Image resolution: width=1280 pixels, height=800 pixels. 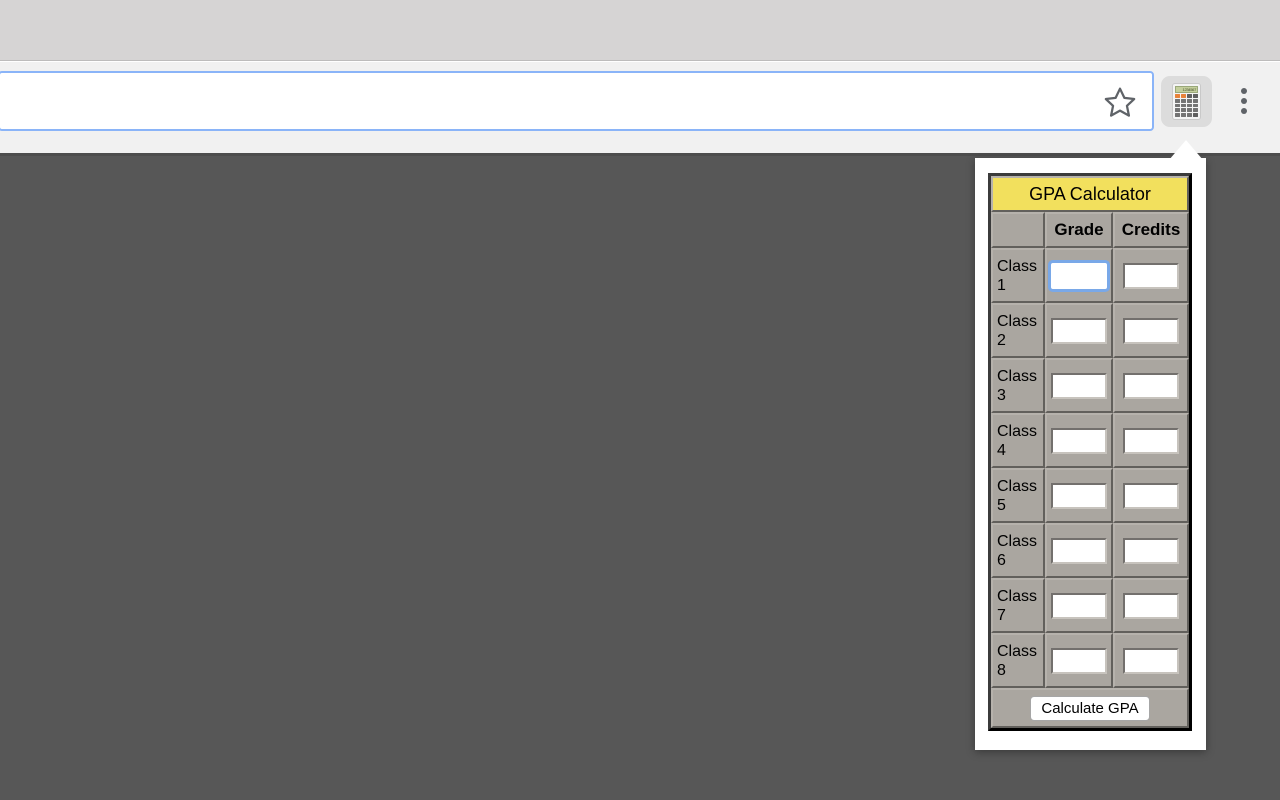 I want to click on address-bar, so click(x=577, y=101).